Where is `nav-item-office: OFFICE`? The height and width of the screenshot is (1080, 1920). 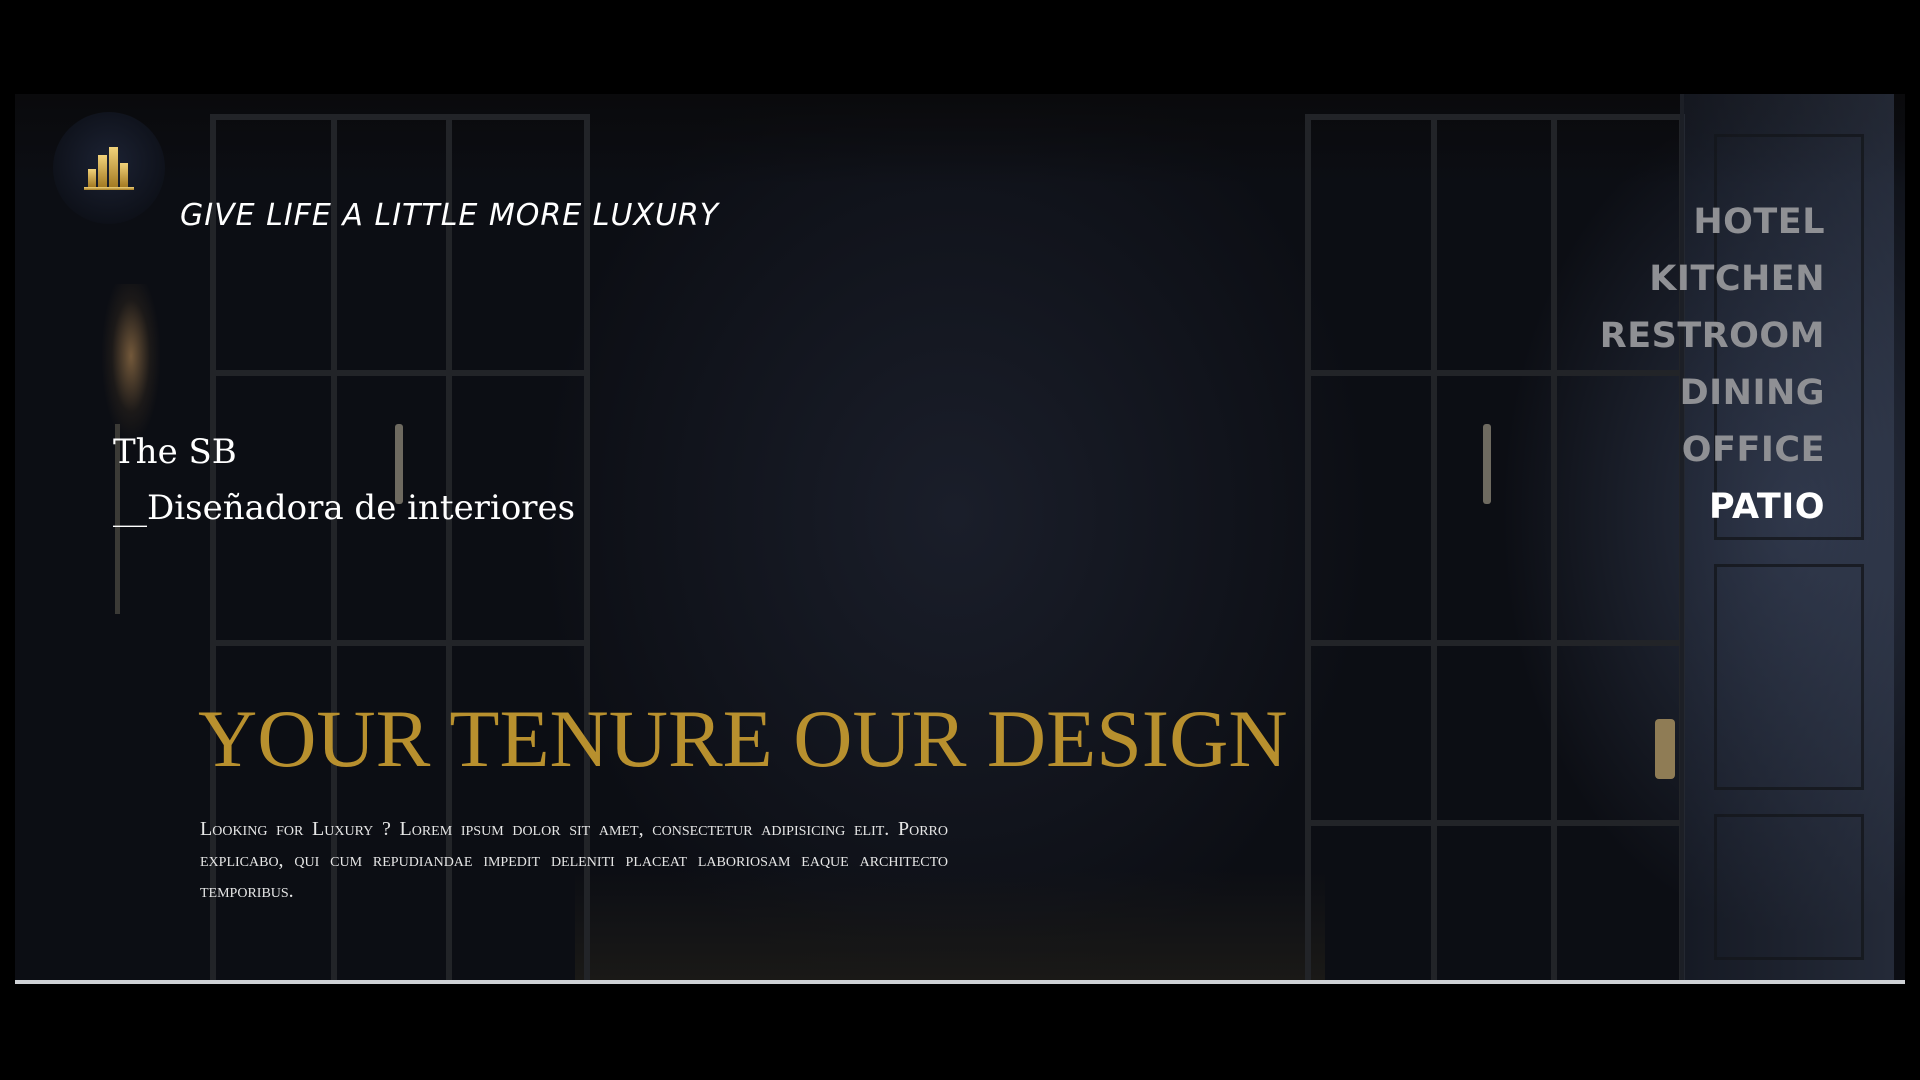 nav-item-office: OFFICE is located at coordinates (1712, 450).